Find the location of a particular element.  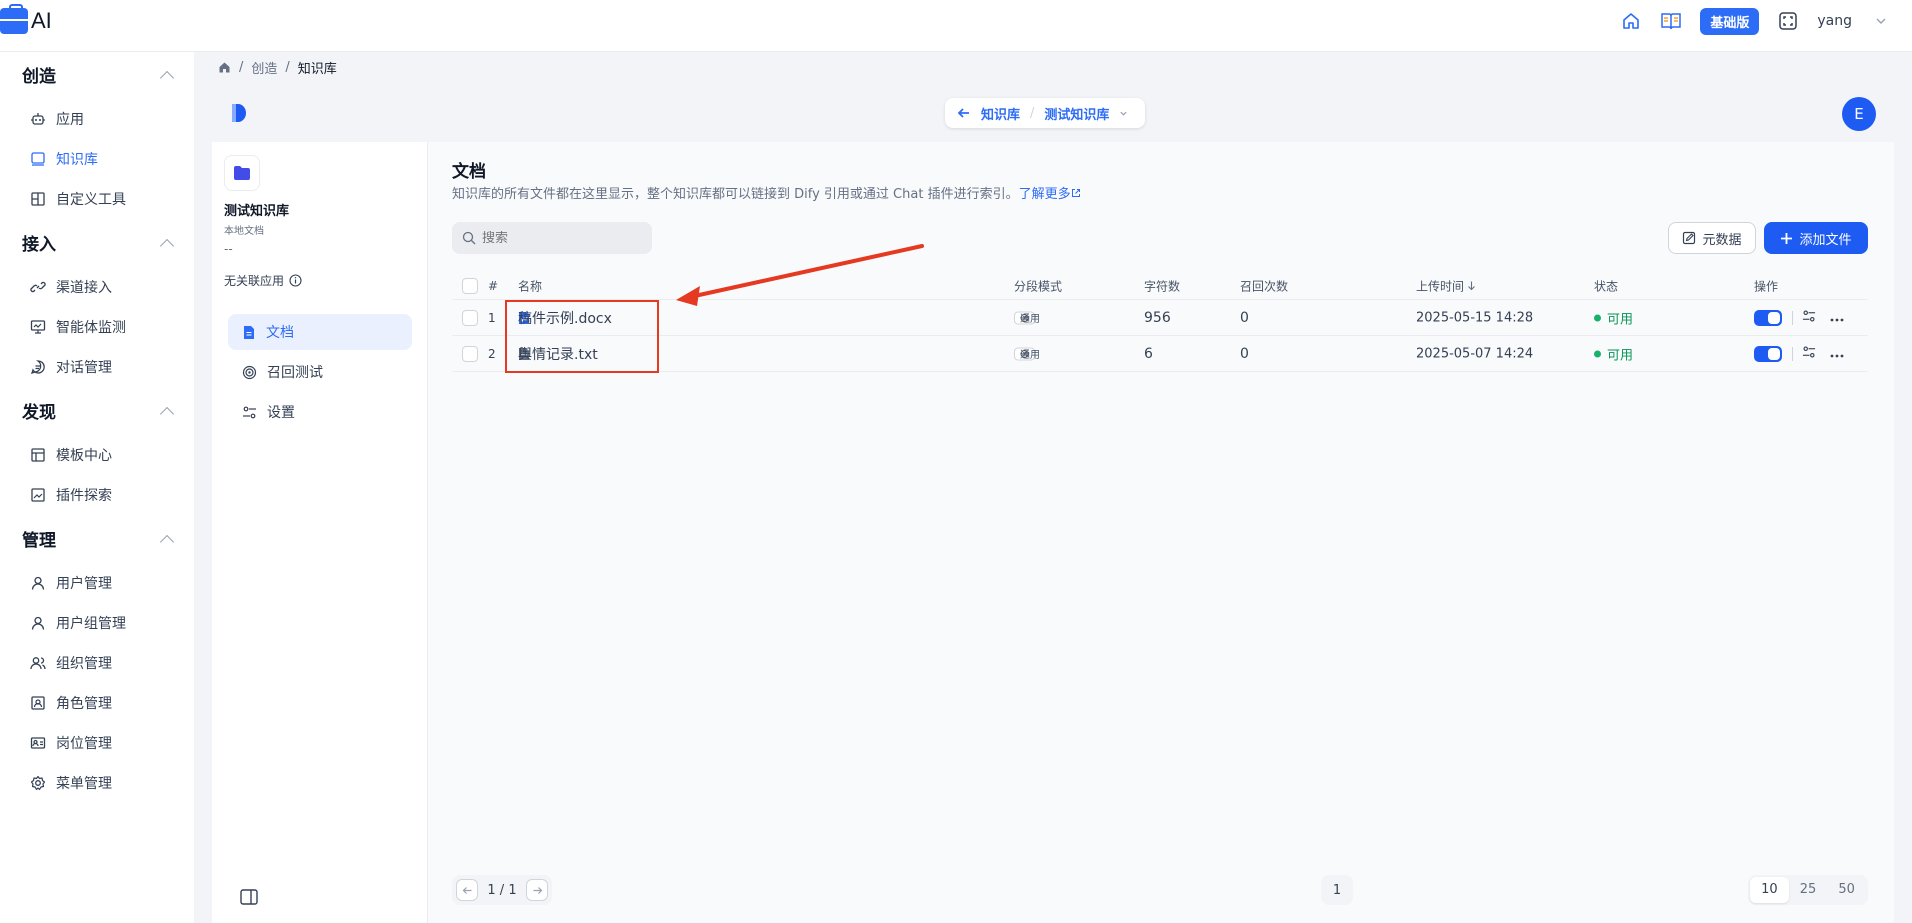

chevron-up-icon is located at coordinates (167, 413).